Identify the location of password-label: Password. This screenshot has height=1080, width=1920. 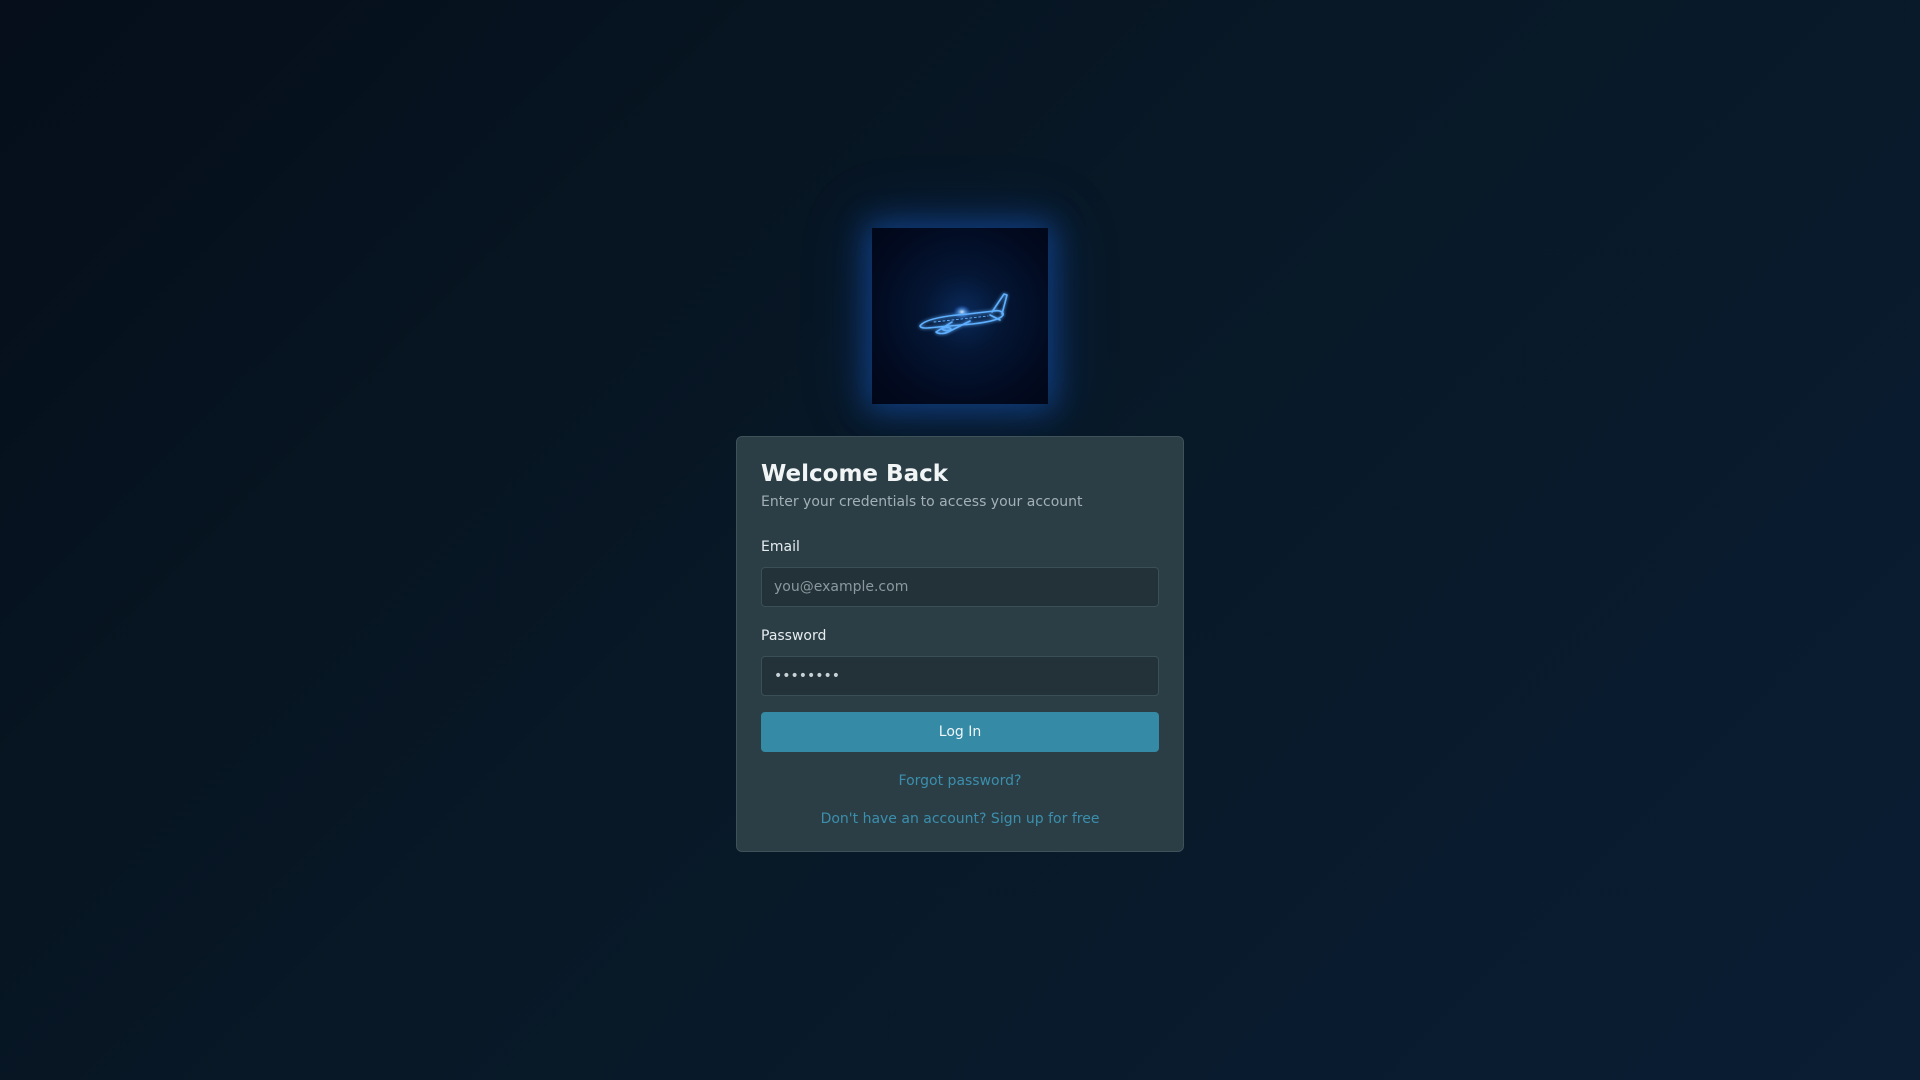
(794, 636).